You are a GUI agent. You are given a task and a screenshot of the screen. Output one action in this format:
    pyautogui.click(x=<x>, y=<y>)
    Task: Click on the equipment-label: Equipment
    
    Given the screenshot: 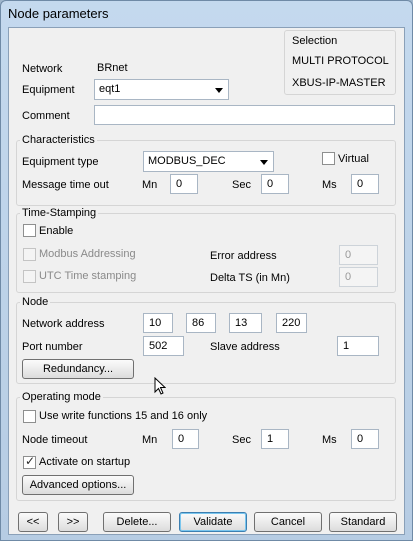 What is the action you would take?
    pyautogui.click(x=48, y=90)
    